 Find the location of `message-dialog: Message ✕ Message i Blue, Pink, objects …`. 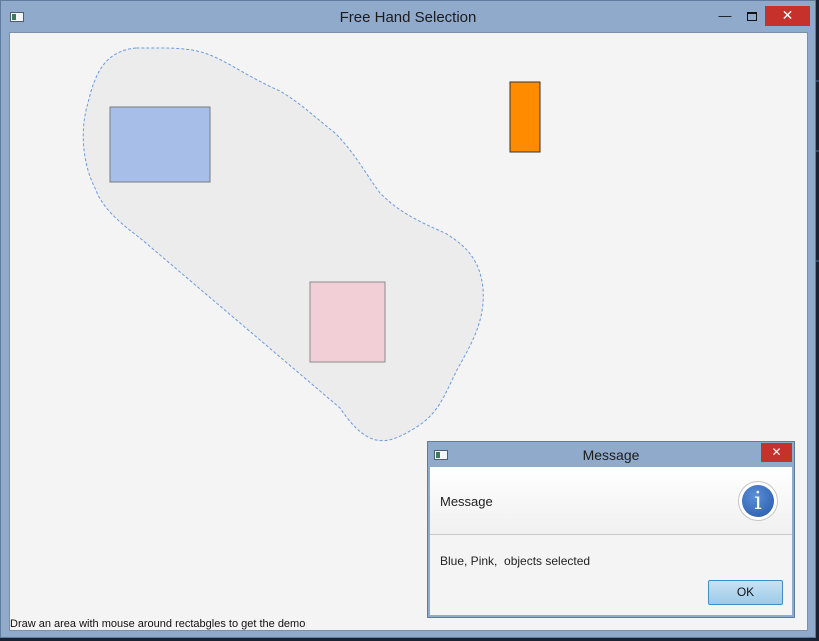

message-dialog: Message ✕ Message i Blue, Pink, objects … is located at coordinates (611, 529).